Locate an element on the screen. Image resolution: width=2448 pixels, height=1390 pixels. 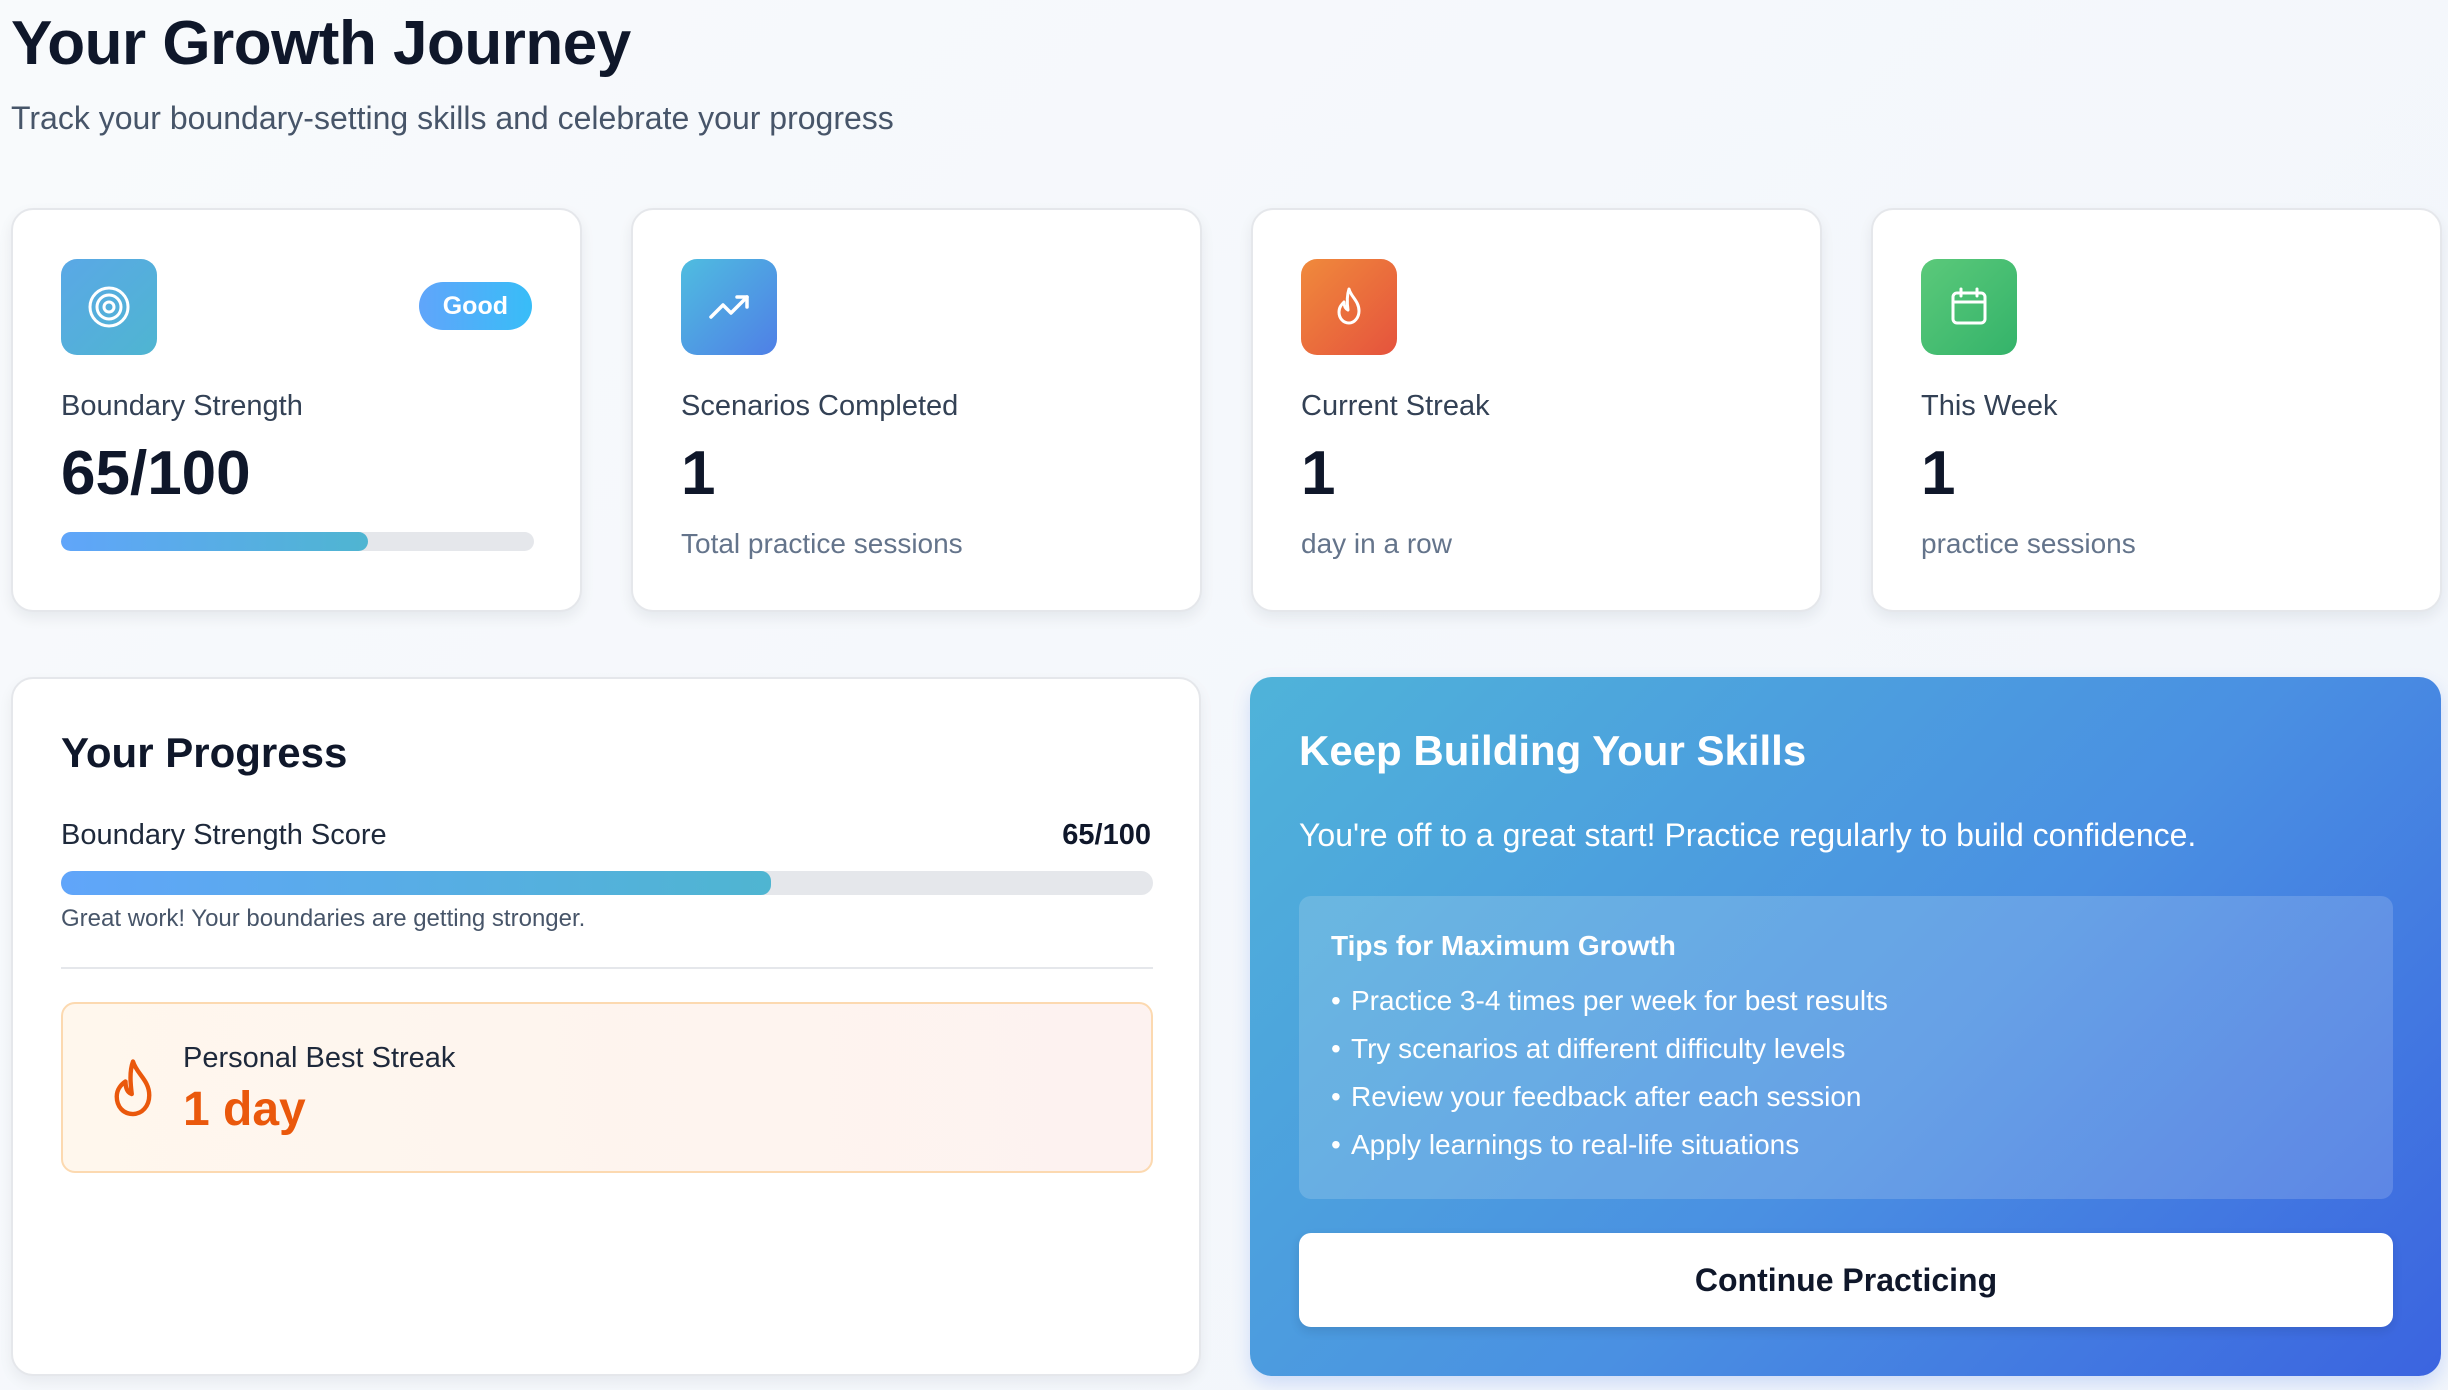
score-progress-bar is located at coordinates (607, 883).